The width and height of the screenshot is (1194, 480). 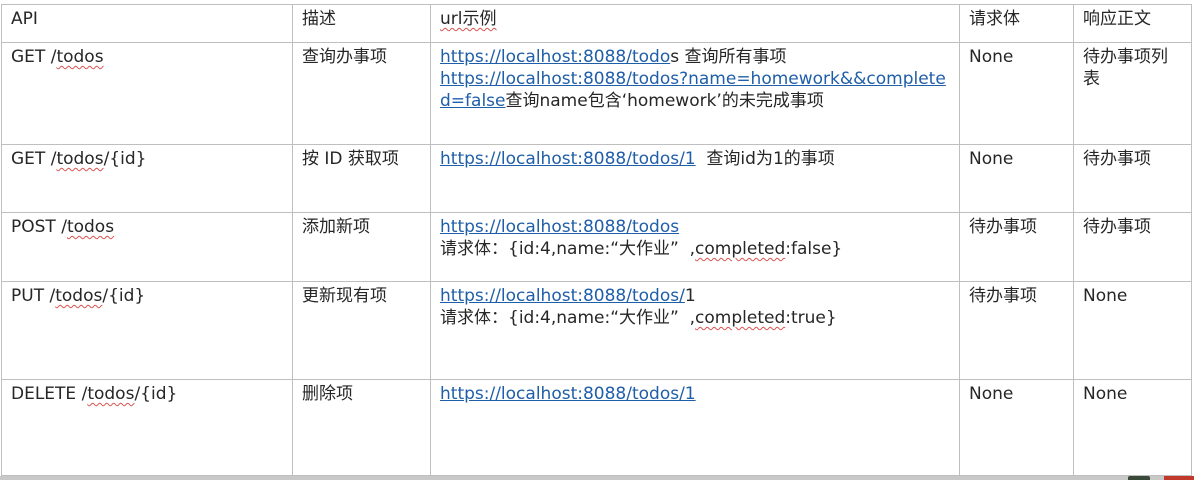 What do you see at coordinates (695, 178) in the screenshot?
I see `url-cell: https://localhost:8088/todos/1 查询id为1的事项` at bounding box center [695, 178].